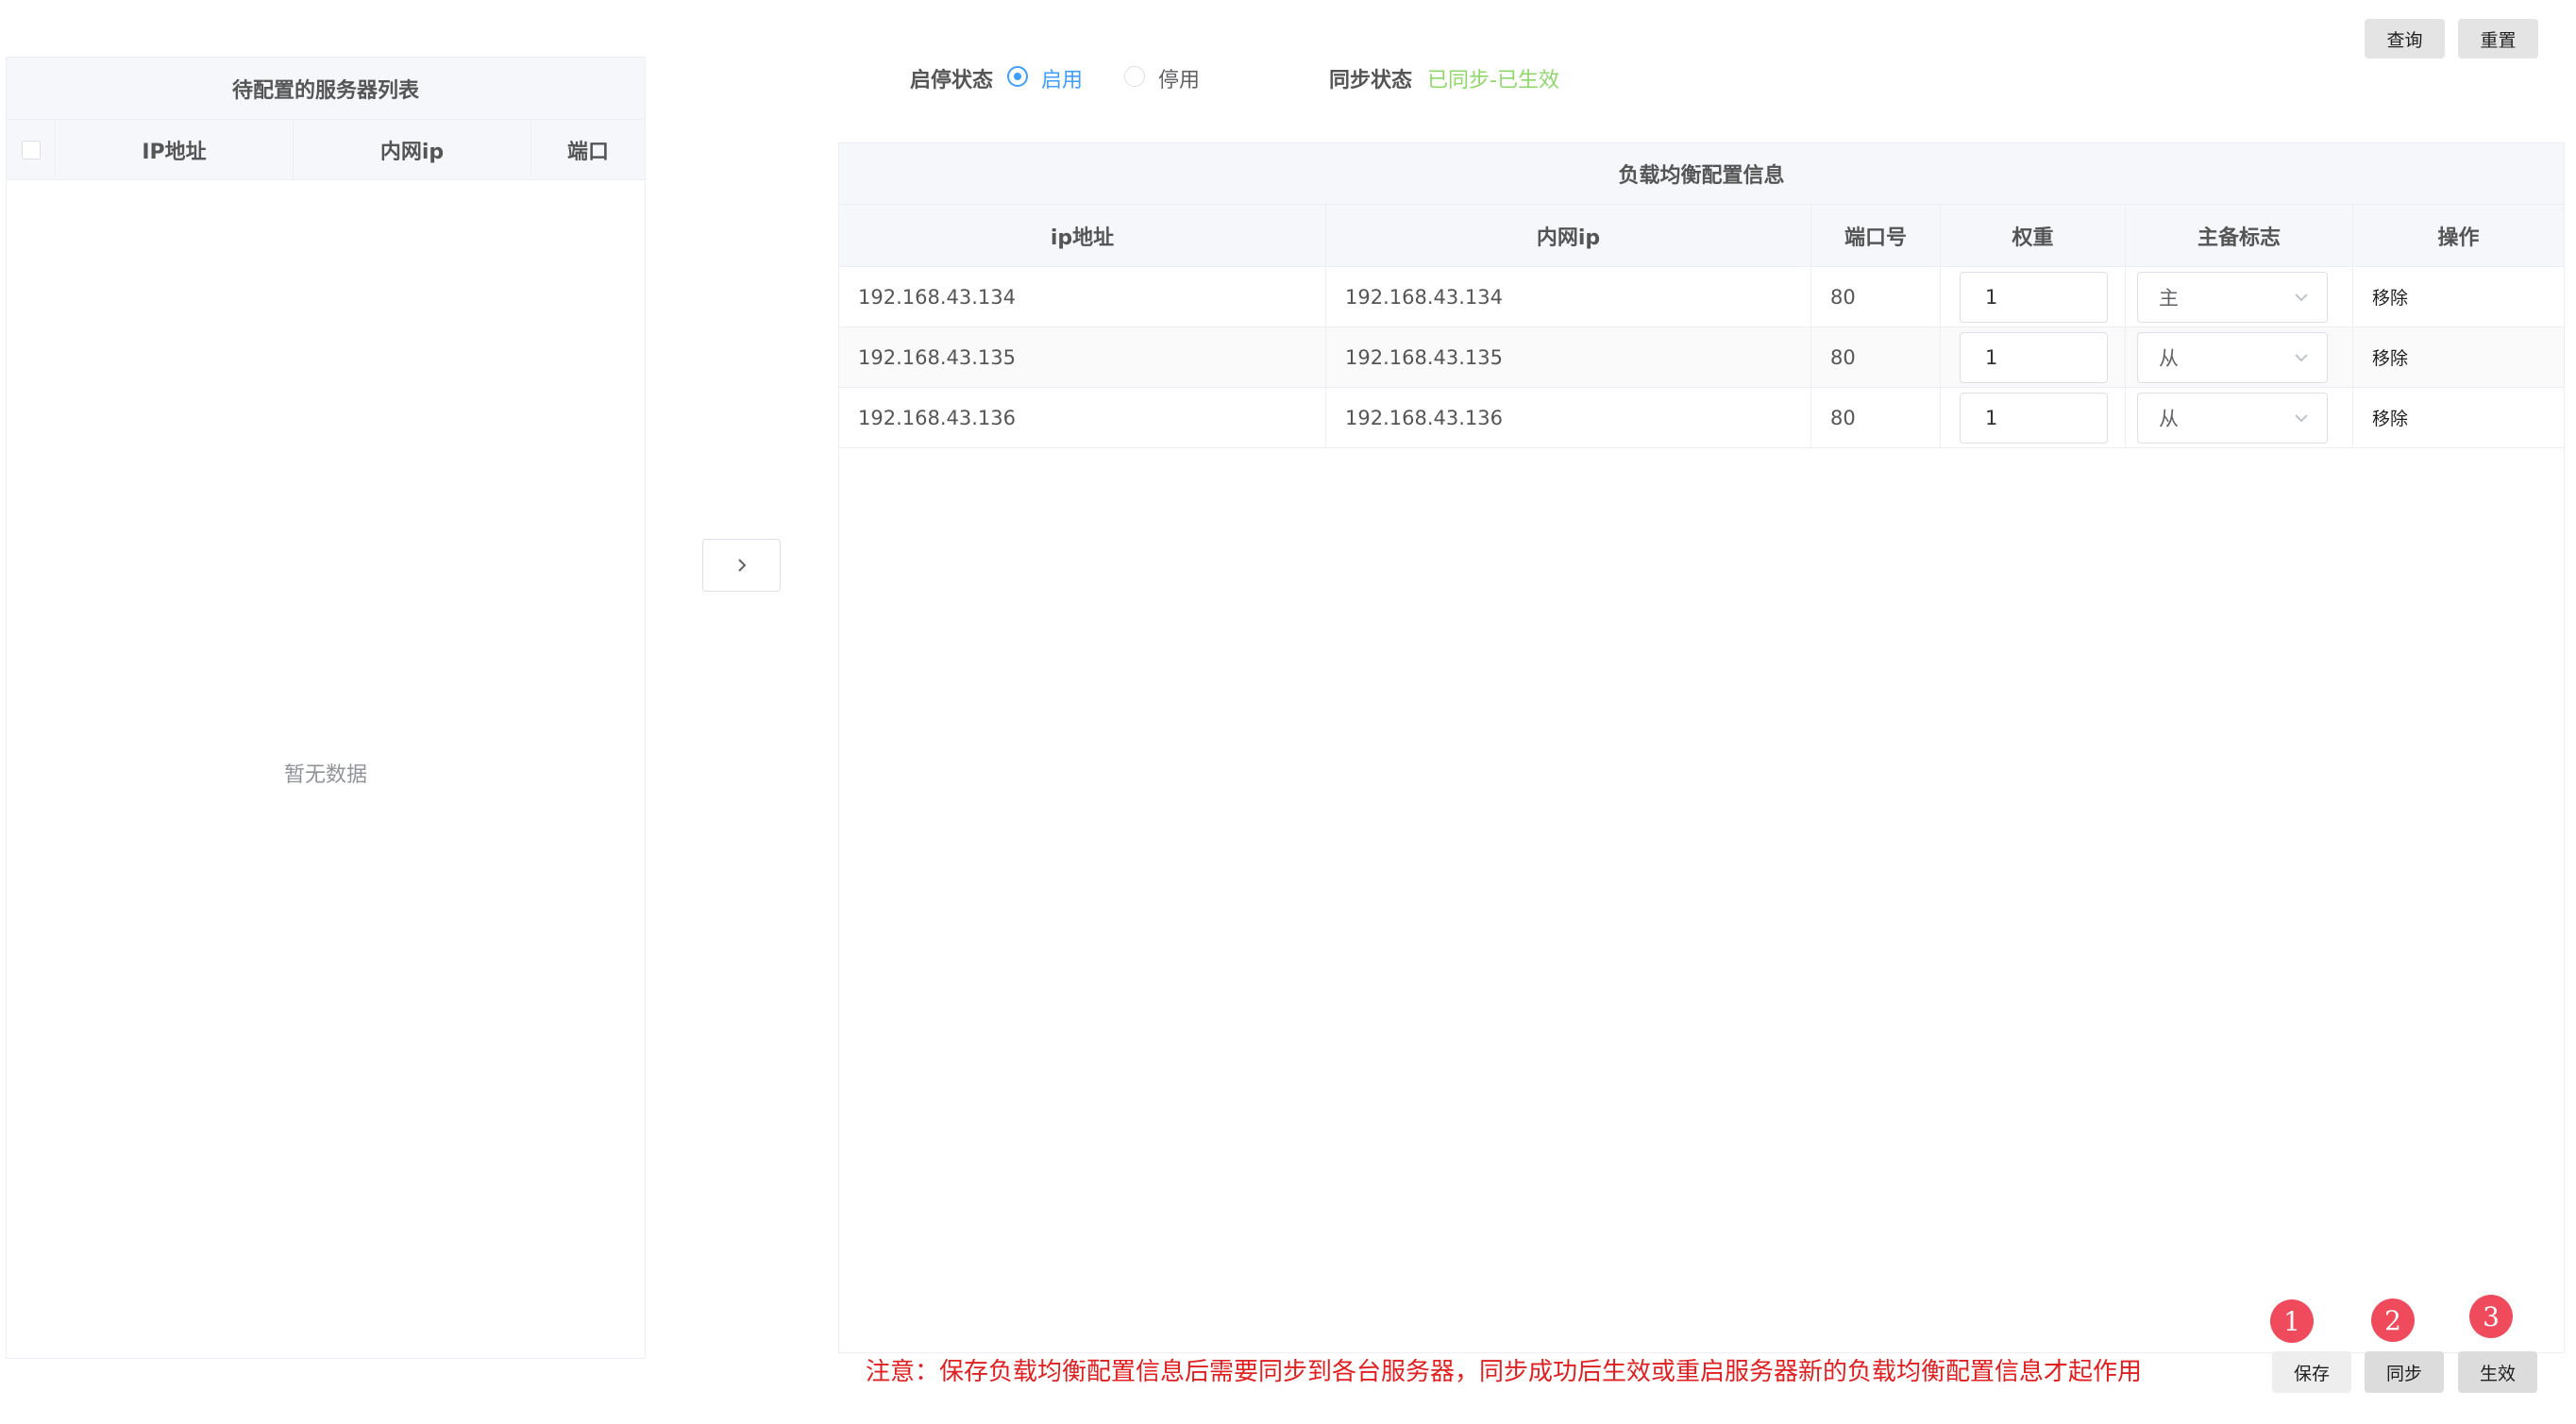 Image resolution: width=2576 pixels, height=1424 pixels. What do you see at coordinates (2034, 235) in the screenshot?
I see `column-weight: 权重` at bounding box center [2034, 235].